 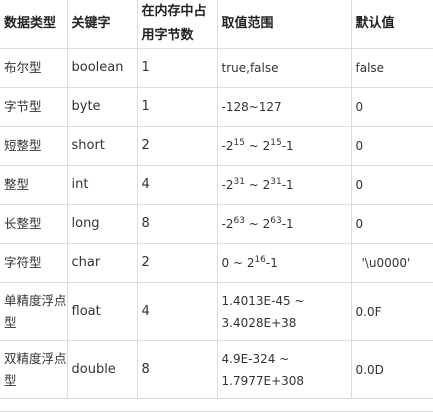 I want to click on cell-keyword: float, so click(x=102, y=311).